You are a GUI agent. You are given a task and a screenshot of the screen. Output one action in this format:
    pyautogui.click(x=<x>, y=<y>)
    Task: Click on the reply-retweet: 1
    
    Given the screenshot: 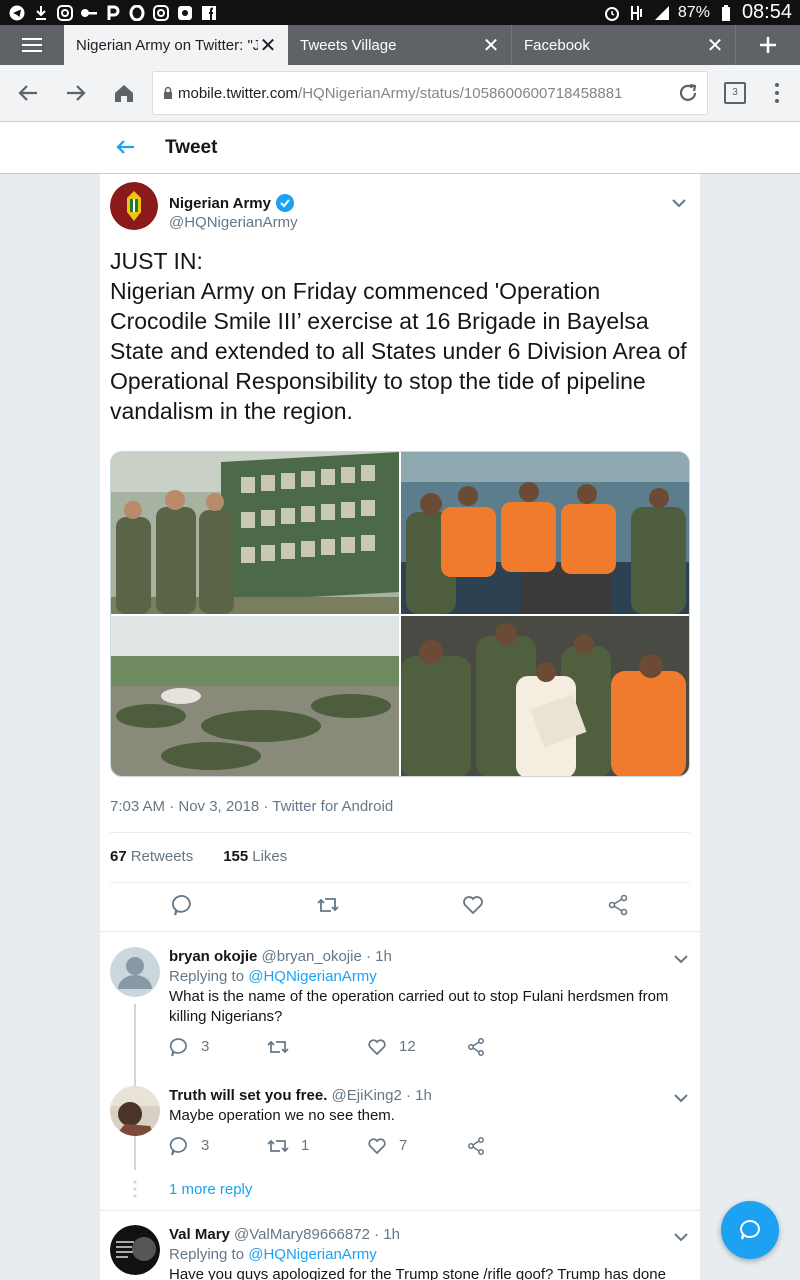 What is the action you would take?
    pyautogui.click(x=288, y=1146)
    